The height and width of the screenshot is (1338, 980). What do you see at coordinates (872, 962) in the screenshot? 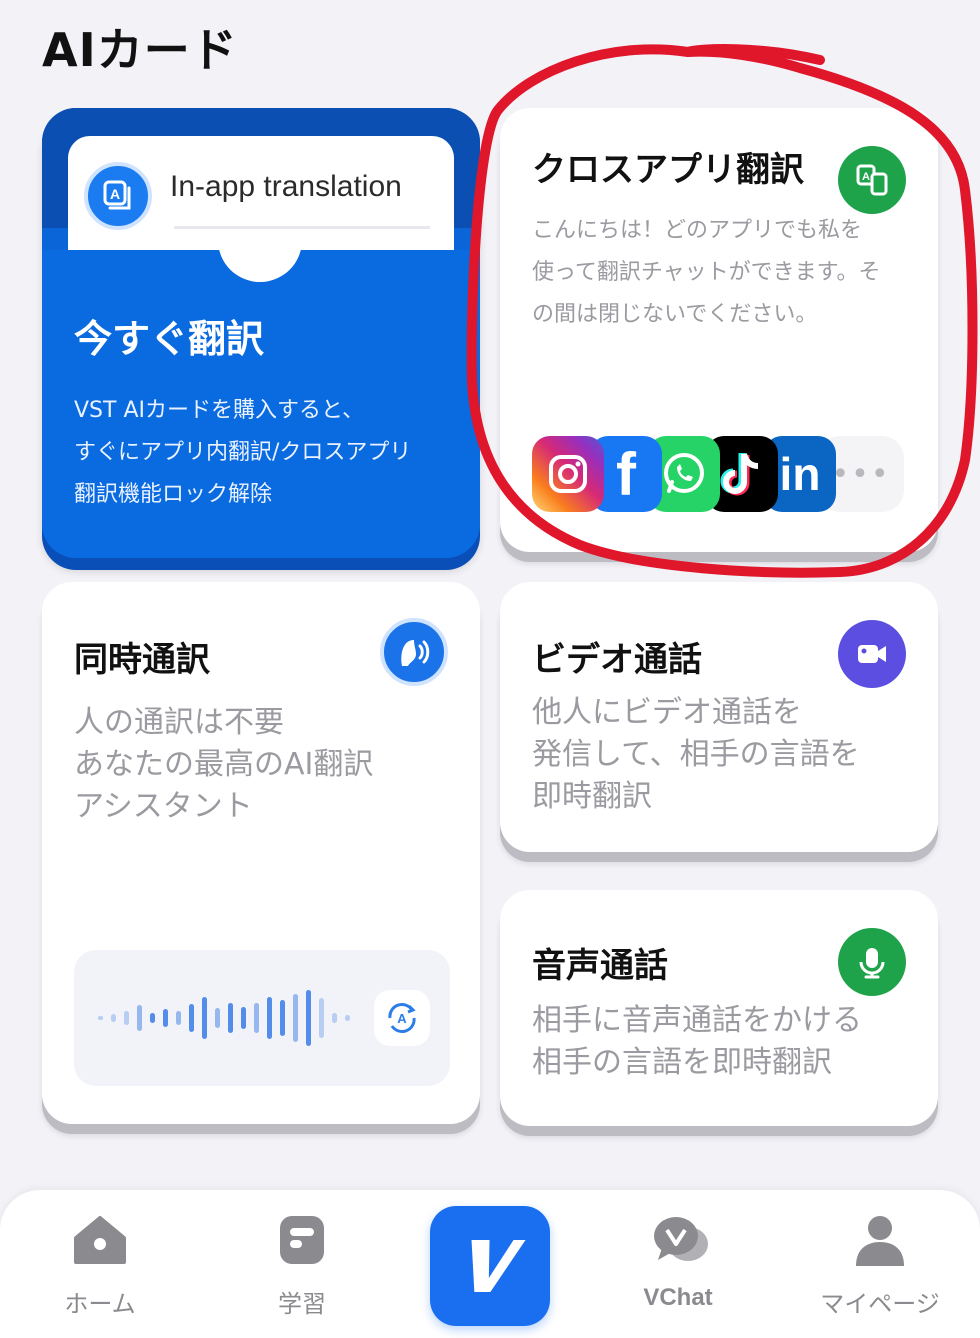
I see `microphone-icon` at bounding box center [872, 962].